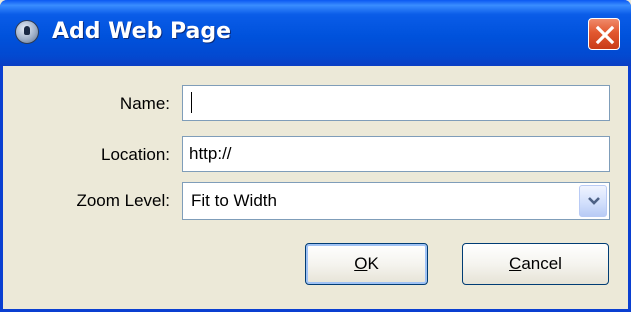 The height and width of the screenshot is (312, 631). What do you see at coordinates (373, 263) in the screenshot?
I see `ok-label-rest: K` at bounding box center [373, 263].